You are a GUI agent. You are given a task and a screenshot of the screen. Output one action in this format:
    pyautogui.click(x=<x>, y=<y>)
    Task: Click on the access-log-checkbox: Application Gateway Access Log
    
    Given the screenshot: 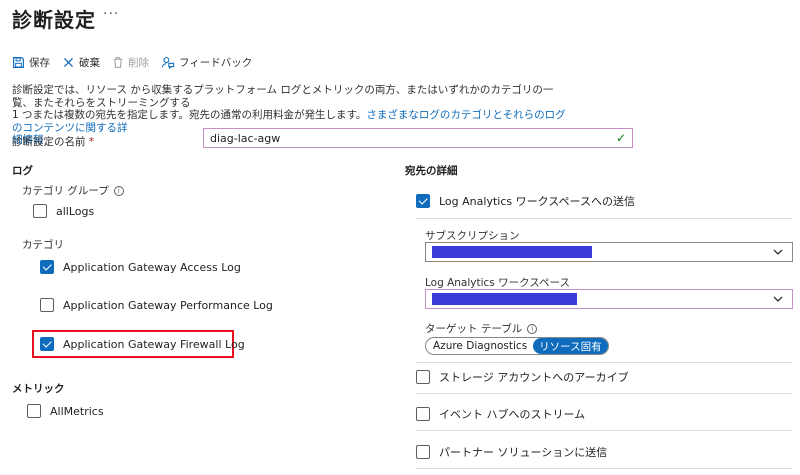 What is the action you would take?
    pyautogui.click(x=140, y=267)
    